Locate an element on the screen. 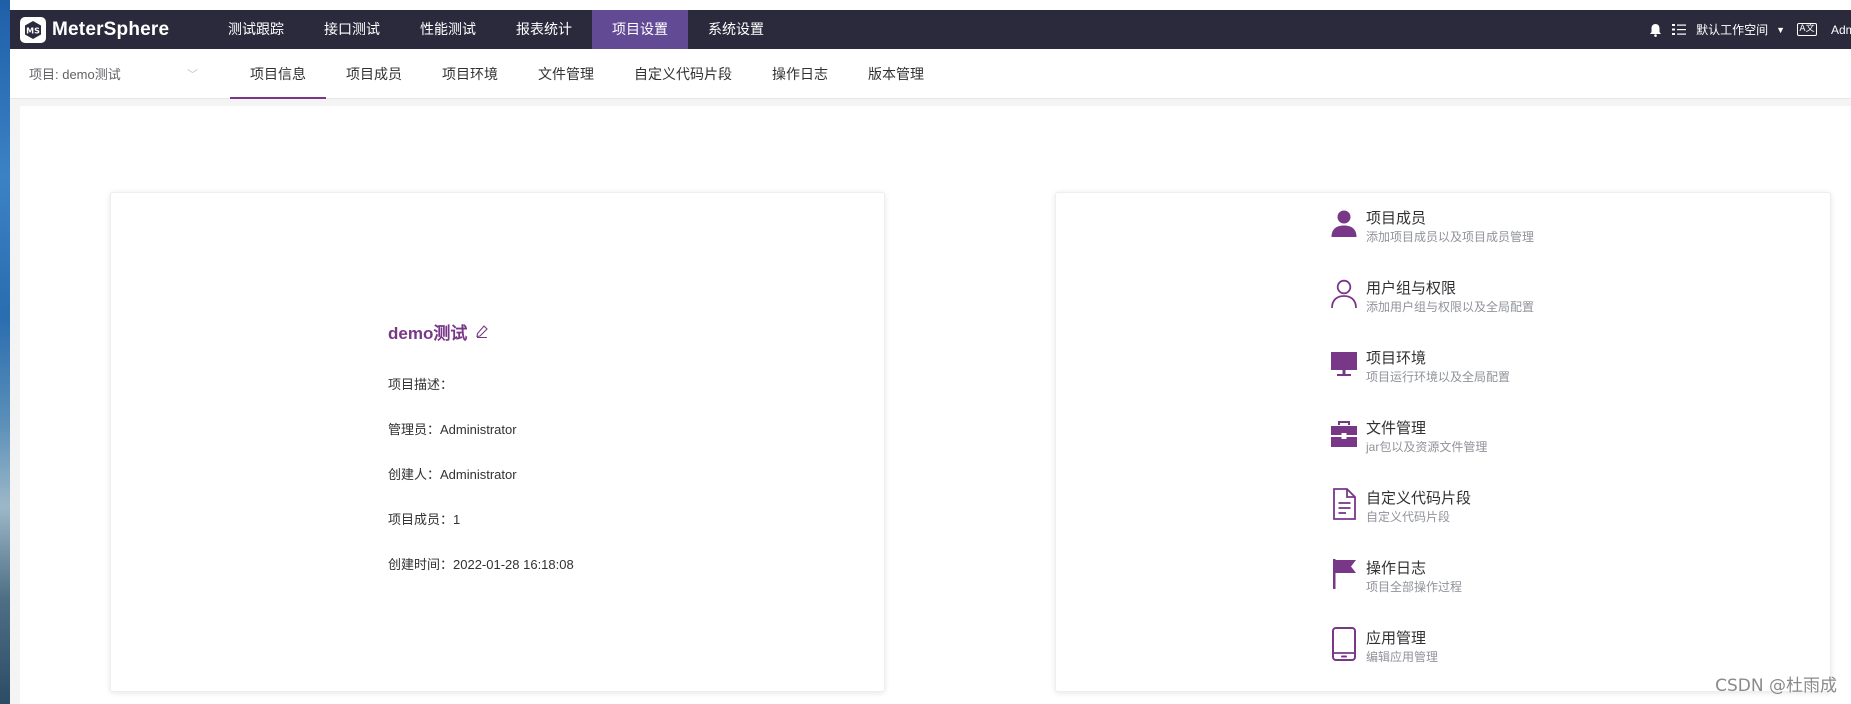 This screenshot has height=704, width=1851. feature-desc: 添加项目成员以及项目成员管理 is located at coordinates (1450, 237).